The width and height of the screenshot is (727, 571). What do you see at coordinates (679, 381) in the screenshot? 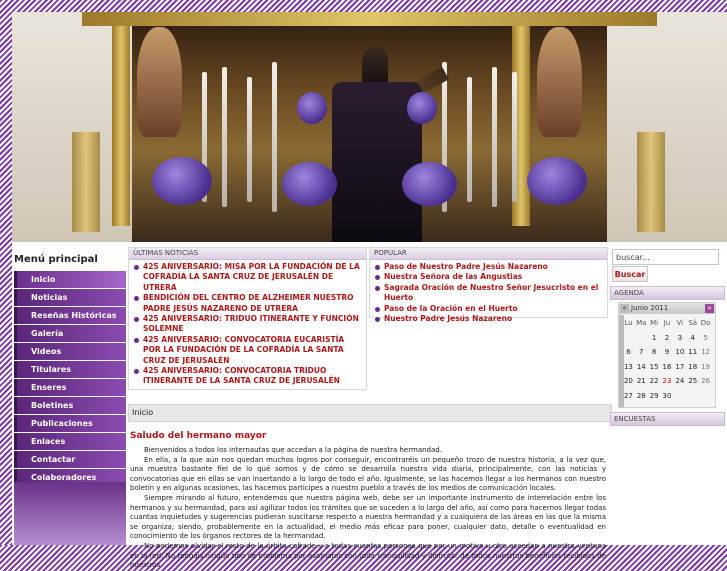
I see `calendar-day: 24` at bounding box center [679, 381].